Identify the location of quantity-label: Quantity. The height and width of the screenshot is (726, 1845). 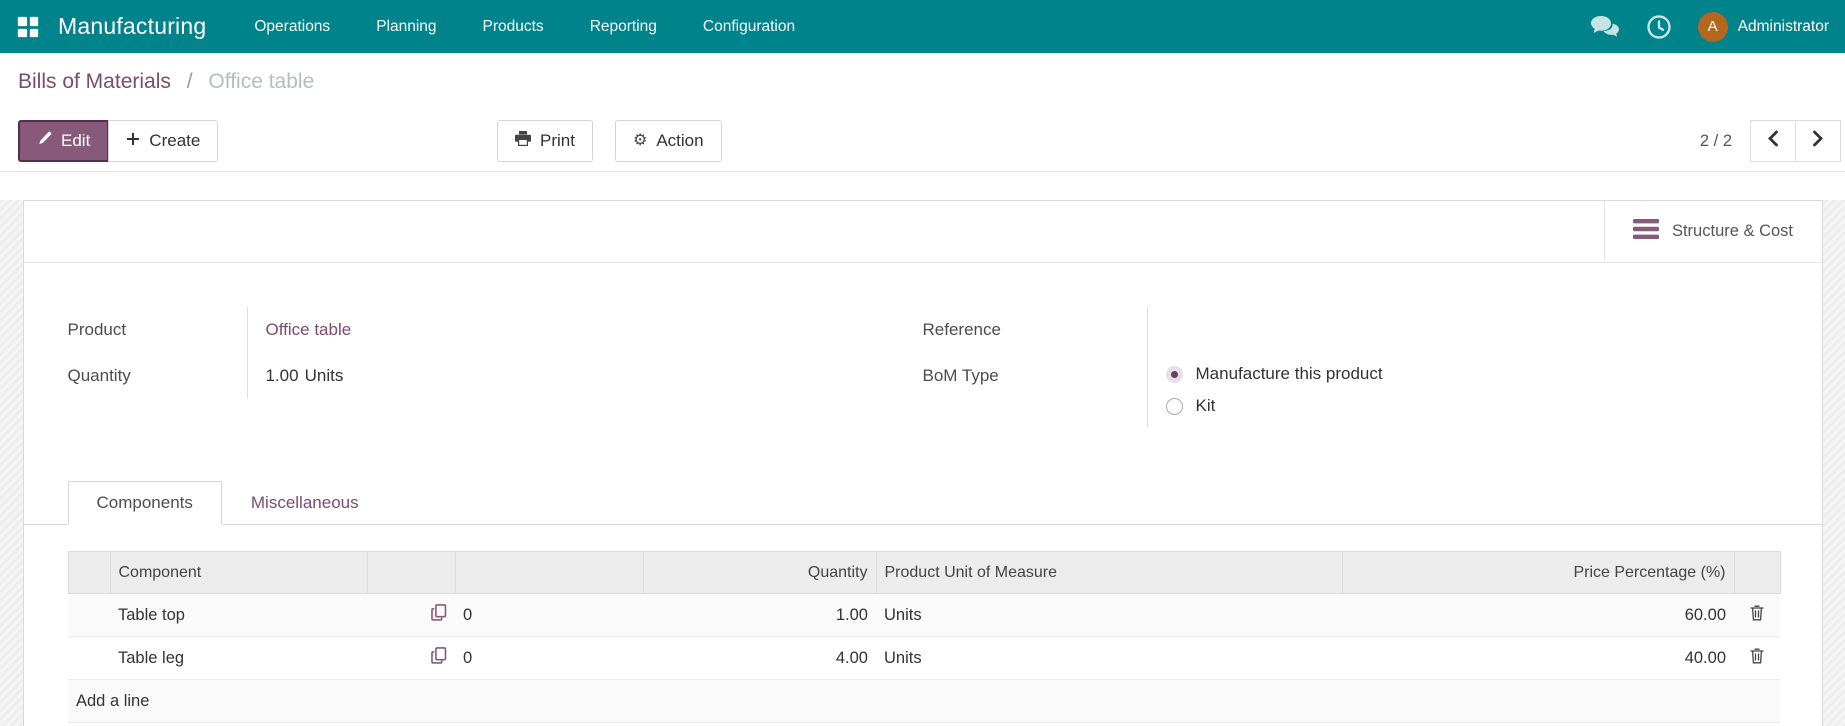
(158, 376).